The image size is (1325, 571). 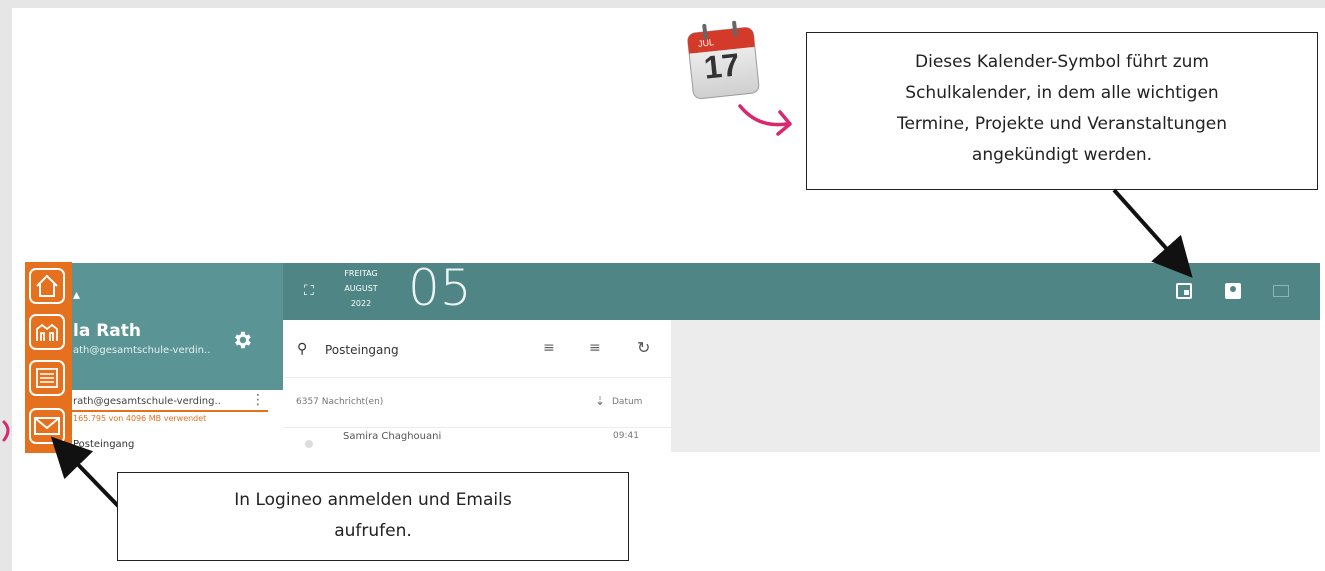 I want to click on home-button, so click(x=47, y=286).